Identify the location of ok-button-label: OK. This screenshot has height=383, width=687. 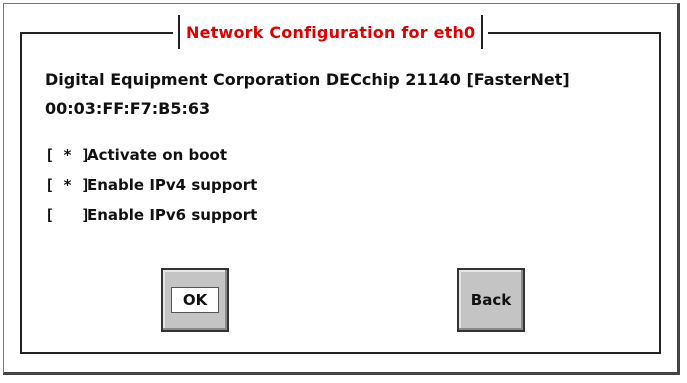
(195, 300).